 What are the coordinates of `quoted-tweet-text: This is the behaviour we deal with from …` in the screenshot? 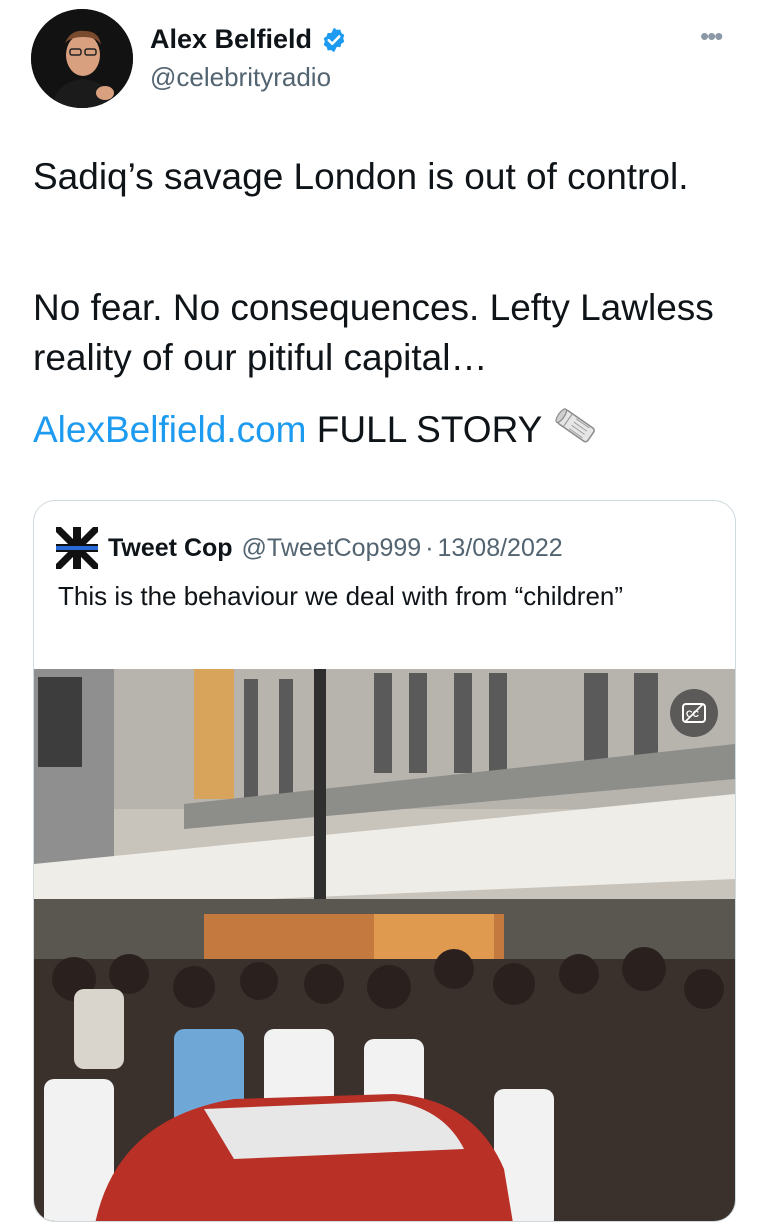 It's located at (341, 596).